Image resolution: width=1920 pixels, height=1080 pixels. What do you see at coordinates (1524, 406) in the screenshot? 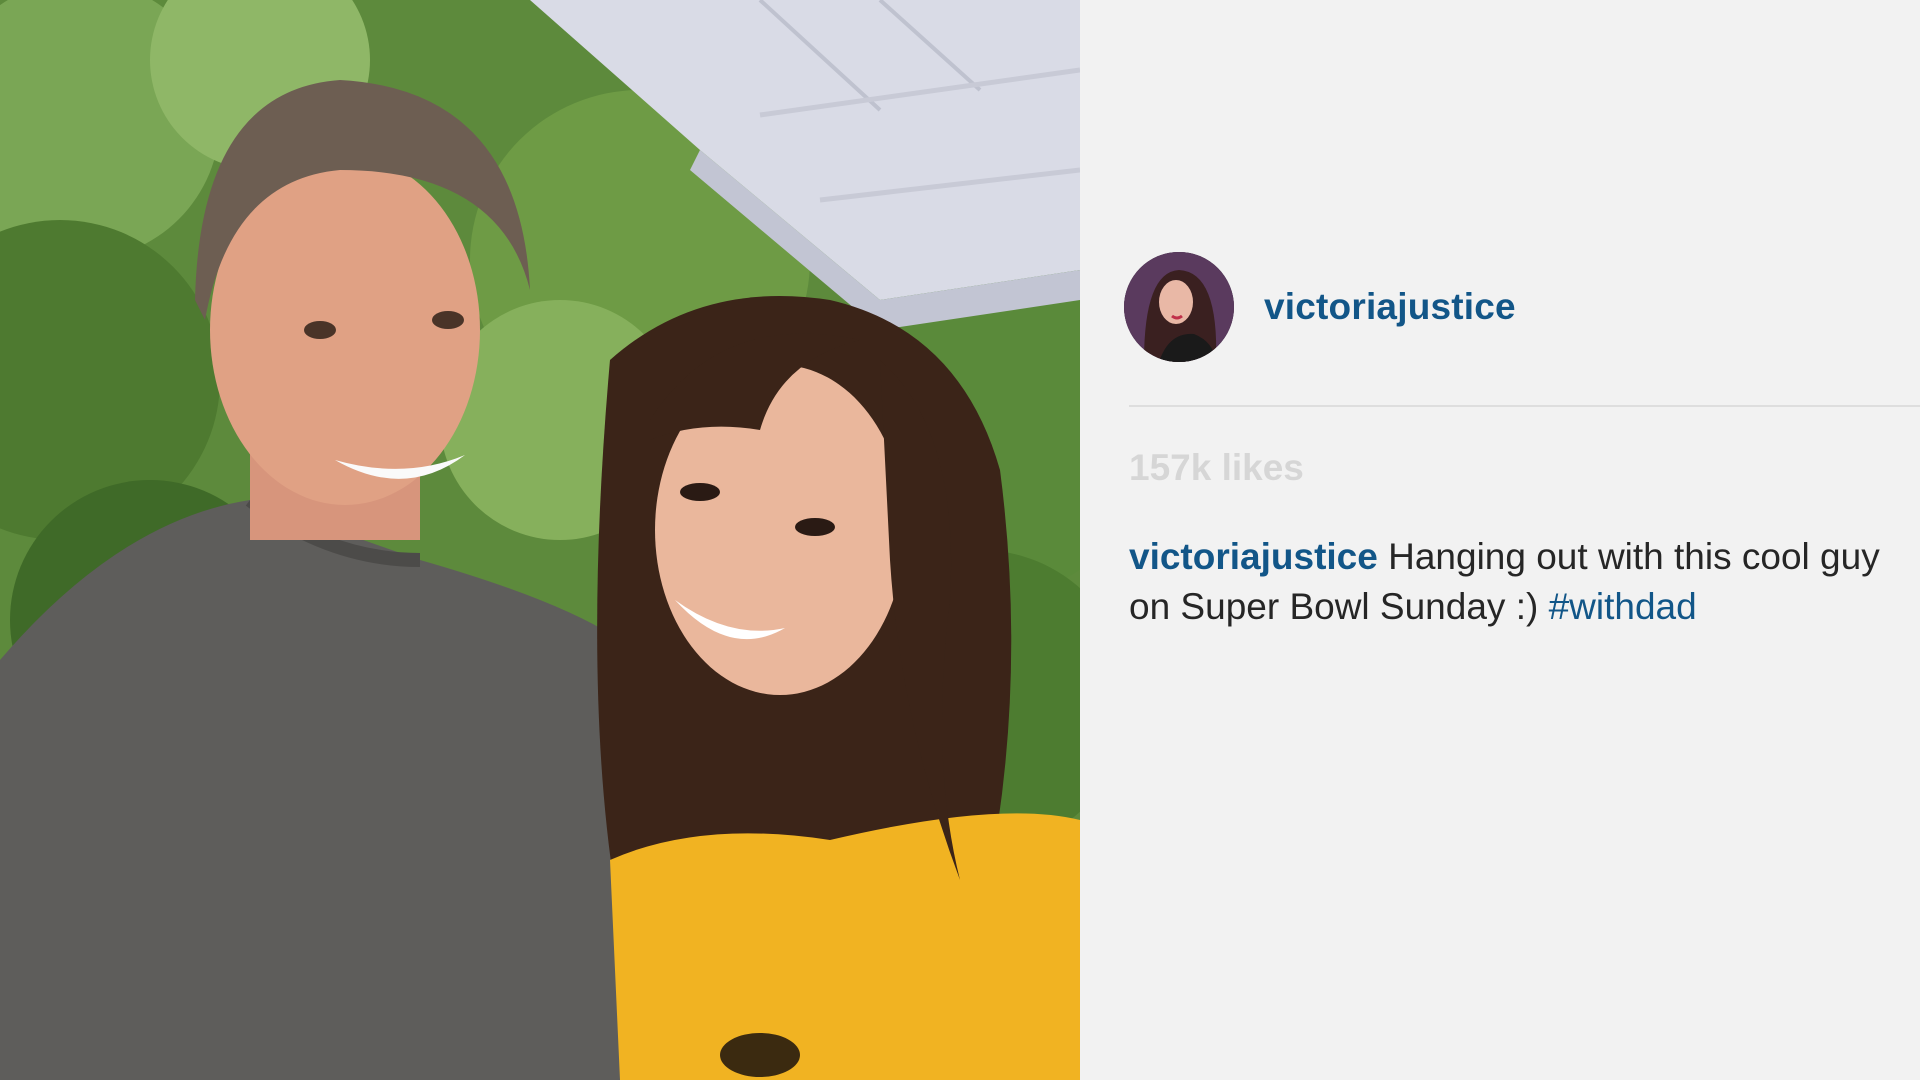
I see `header-divider` at bounding box center [1524, 406].